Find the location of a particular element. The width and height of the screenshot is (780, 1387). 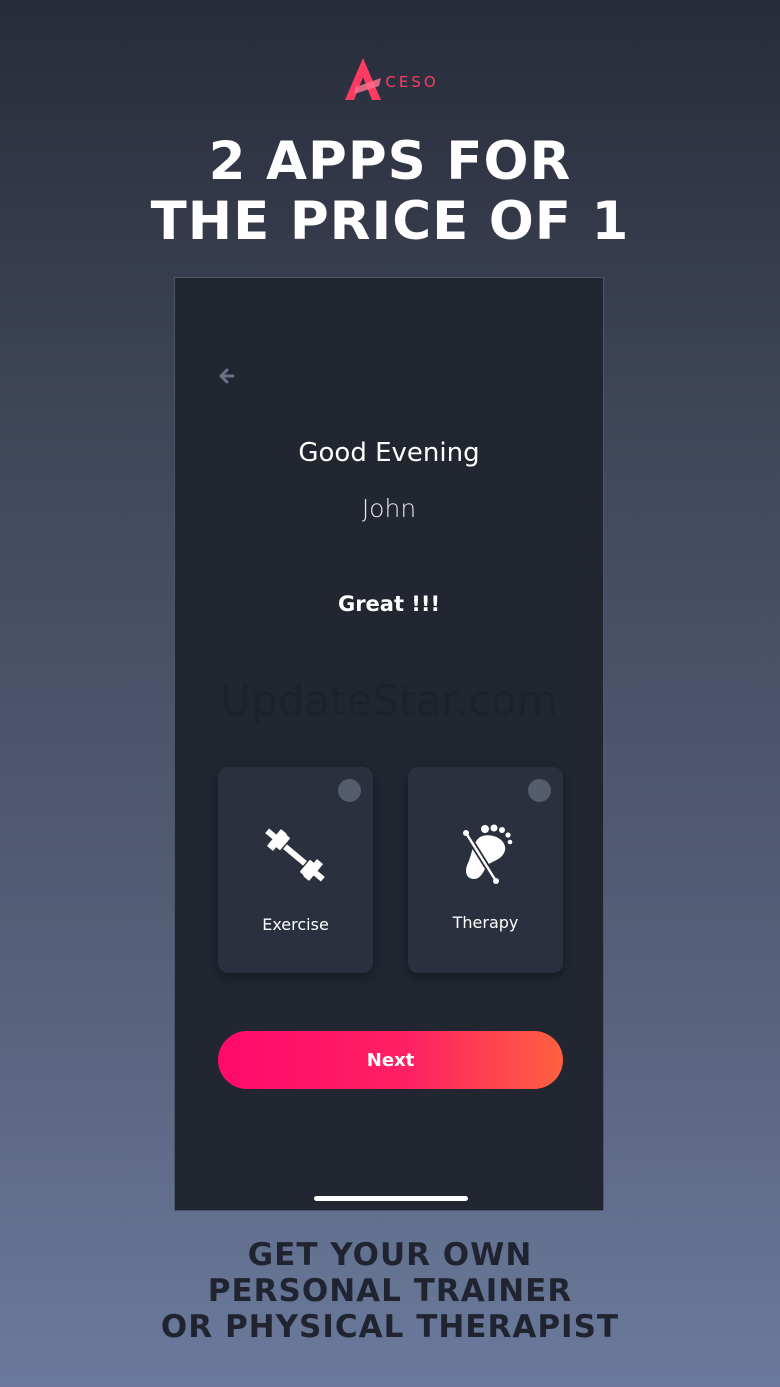

option-card-therapy: Therapy is located at coordinates (485, 870).